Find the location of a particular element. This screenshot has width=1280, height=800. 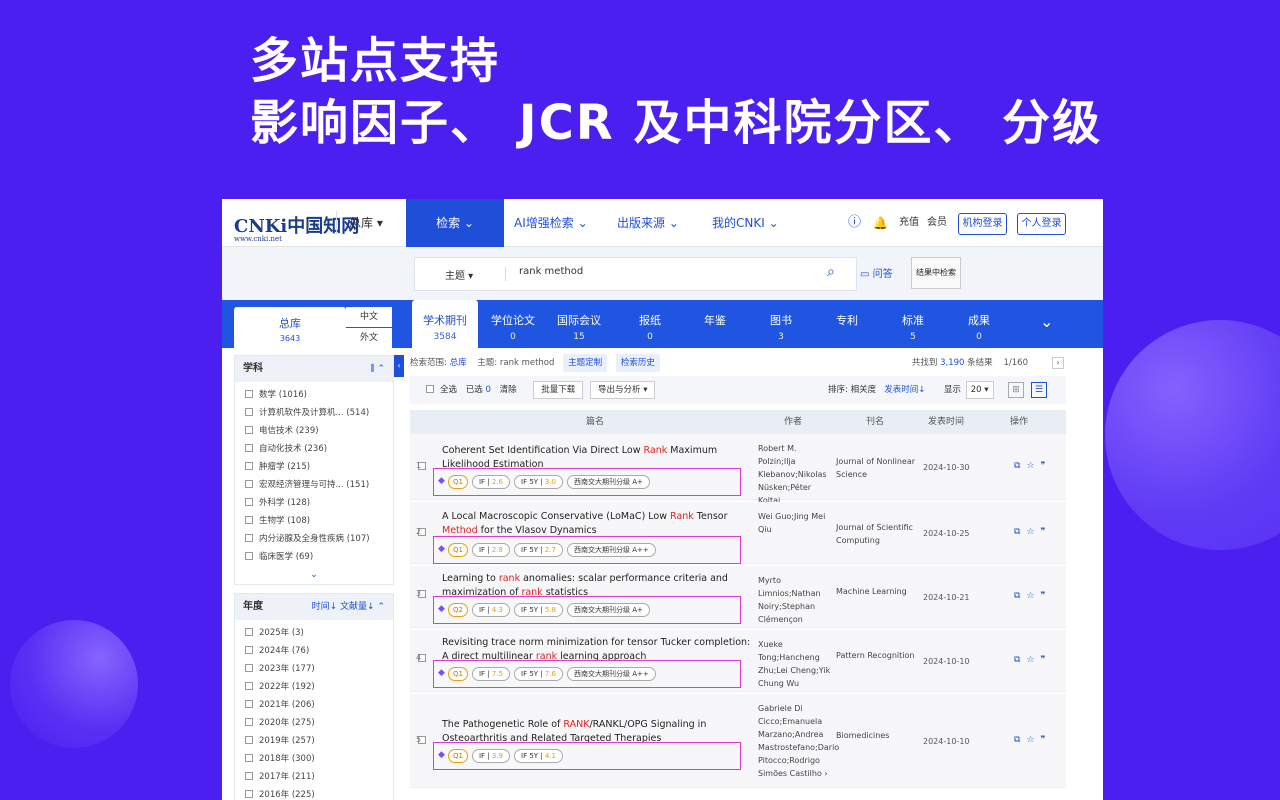

search-in-results-button: 结果中检索 is located at coordinates (936, 273).